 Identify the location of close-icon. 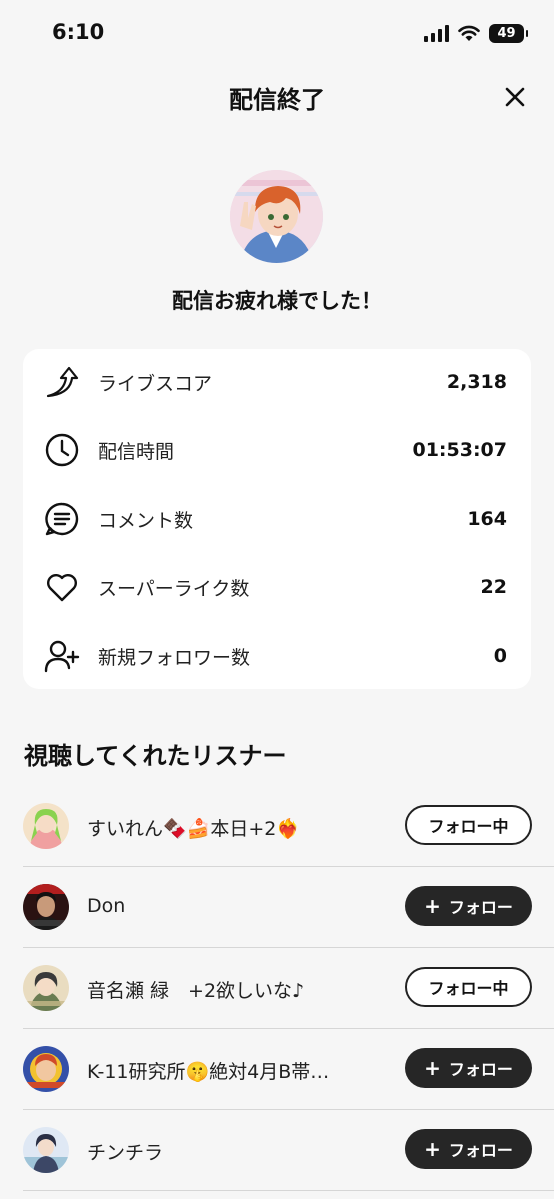
(515, 97).